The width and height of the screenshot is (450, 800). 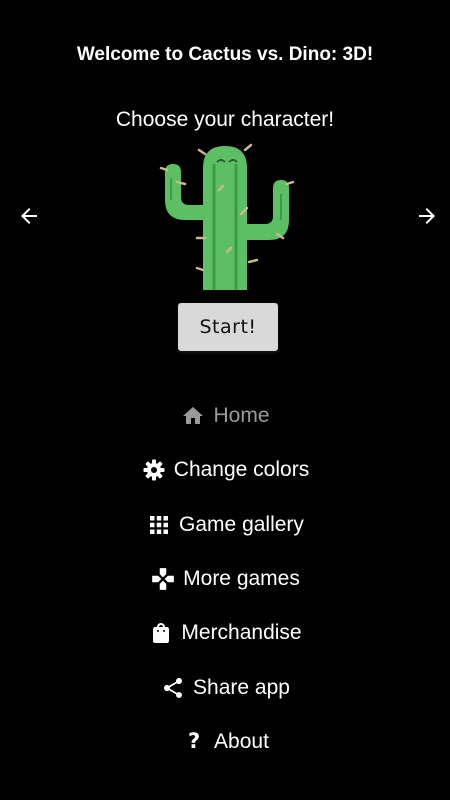 What do you see at coordinates (161, 633) in the screenshot?
I see `shopping-bag-icon` at bounding box center [161, 633].